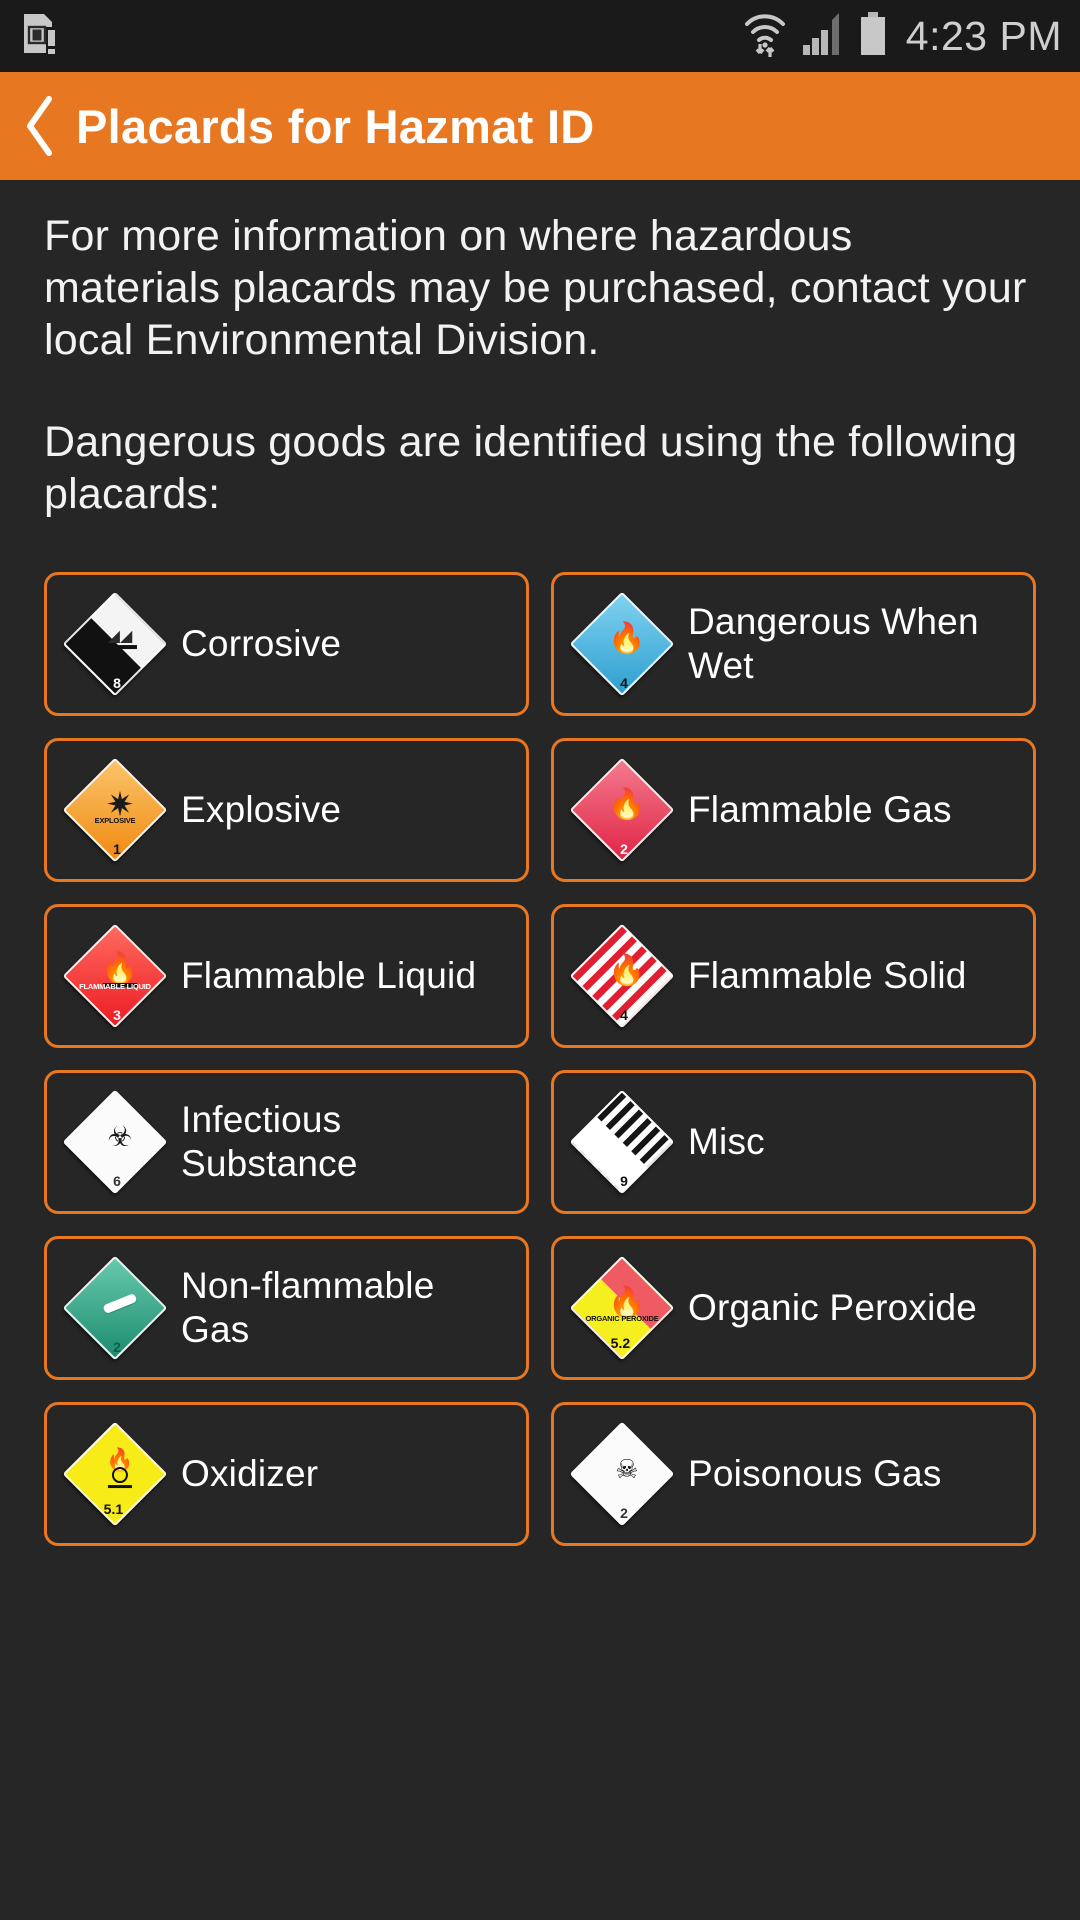  Describe the element at coordinates (115, 1308) in the screenshot. I see `placard-diamond-non-flammable-gas-icon: 2` at that location.